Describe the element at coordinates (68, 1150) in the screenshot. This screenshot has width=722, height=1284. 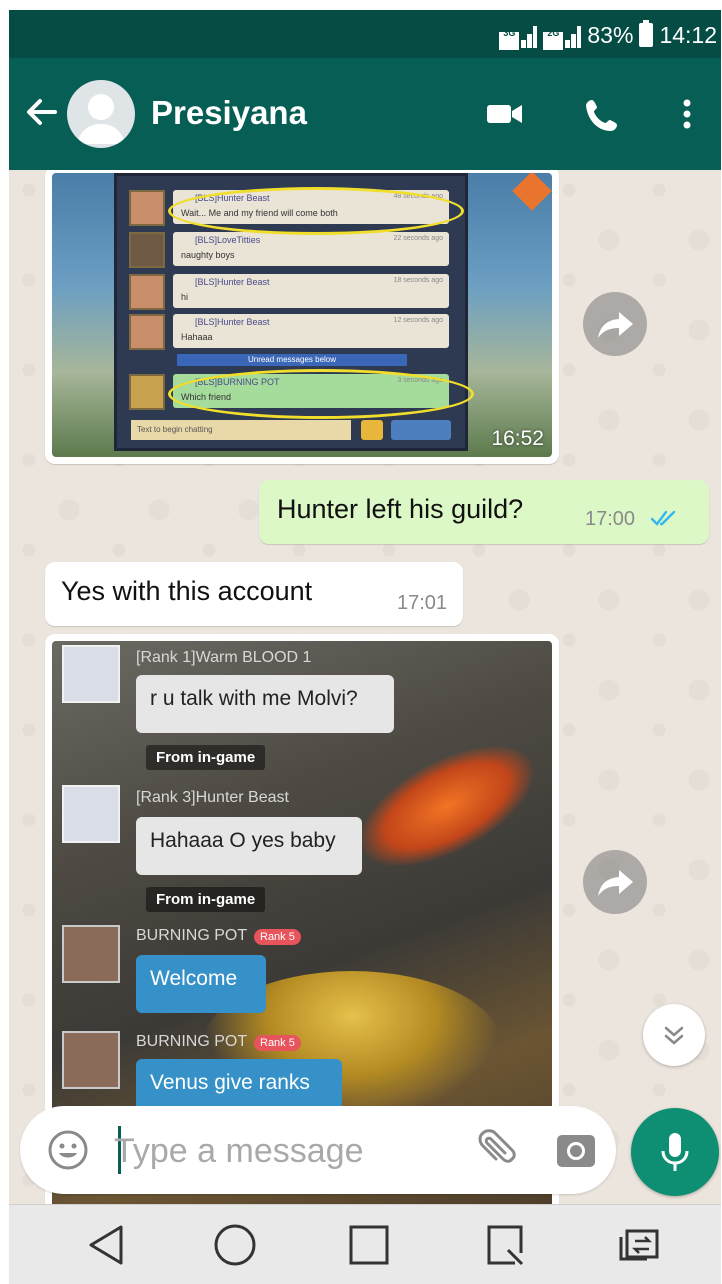
I see `emoji-icon` at that location.